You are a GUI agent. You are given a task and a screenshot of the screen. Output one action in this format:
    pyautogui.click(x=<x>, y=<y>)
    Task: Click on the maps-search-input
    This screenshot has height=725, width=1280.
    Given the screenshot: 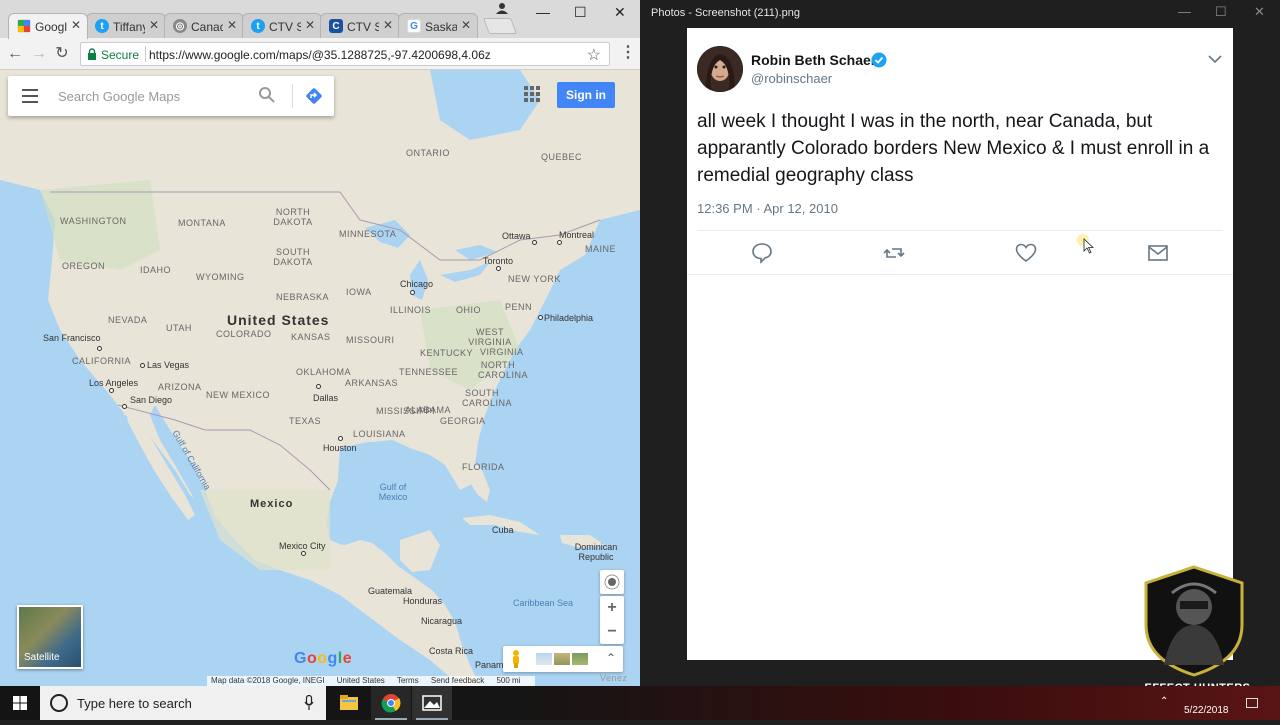 What is the action you would take?
    pyautogui.click(x=153, y=96)
    